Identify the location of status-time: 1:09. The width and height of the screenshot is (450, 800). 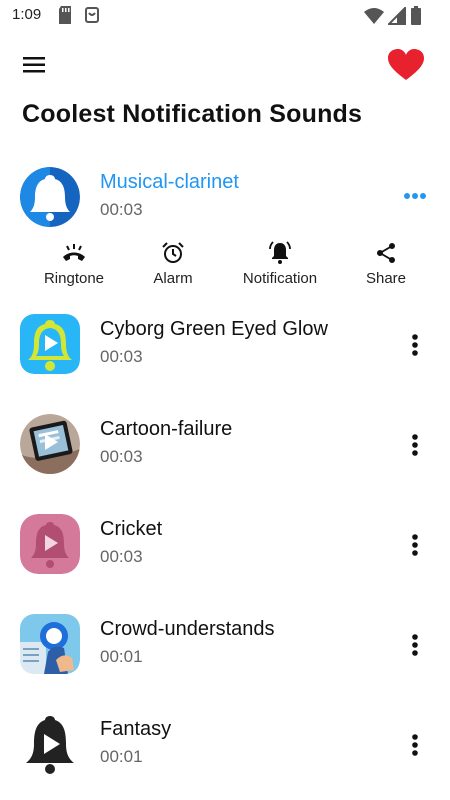
(27, 14).